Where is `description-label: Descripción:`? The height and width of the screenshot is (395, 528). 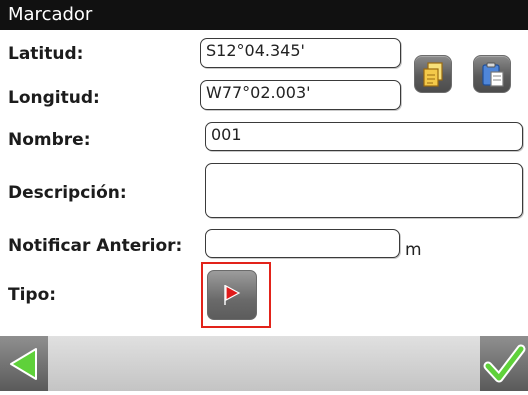
description-label: Descripción: is located at coordinates (67, 193).